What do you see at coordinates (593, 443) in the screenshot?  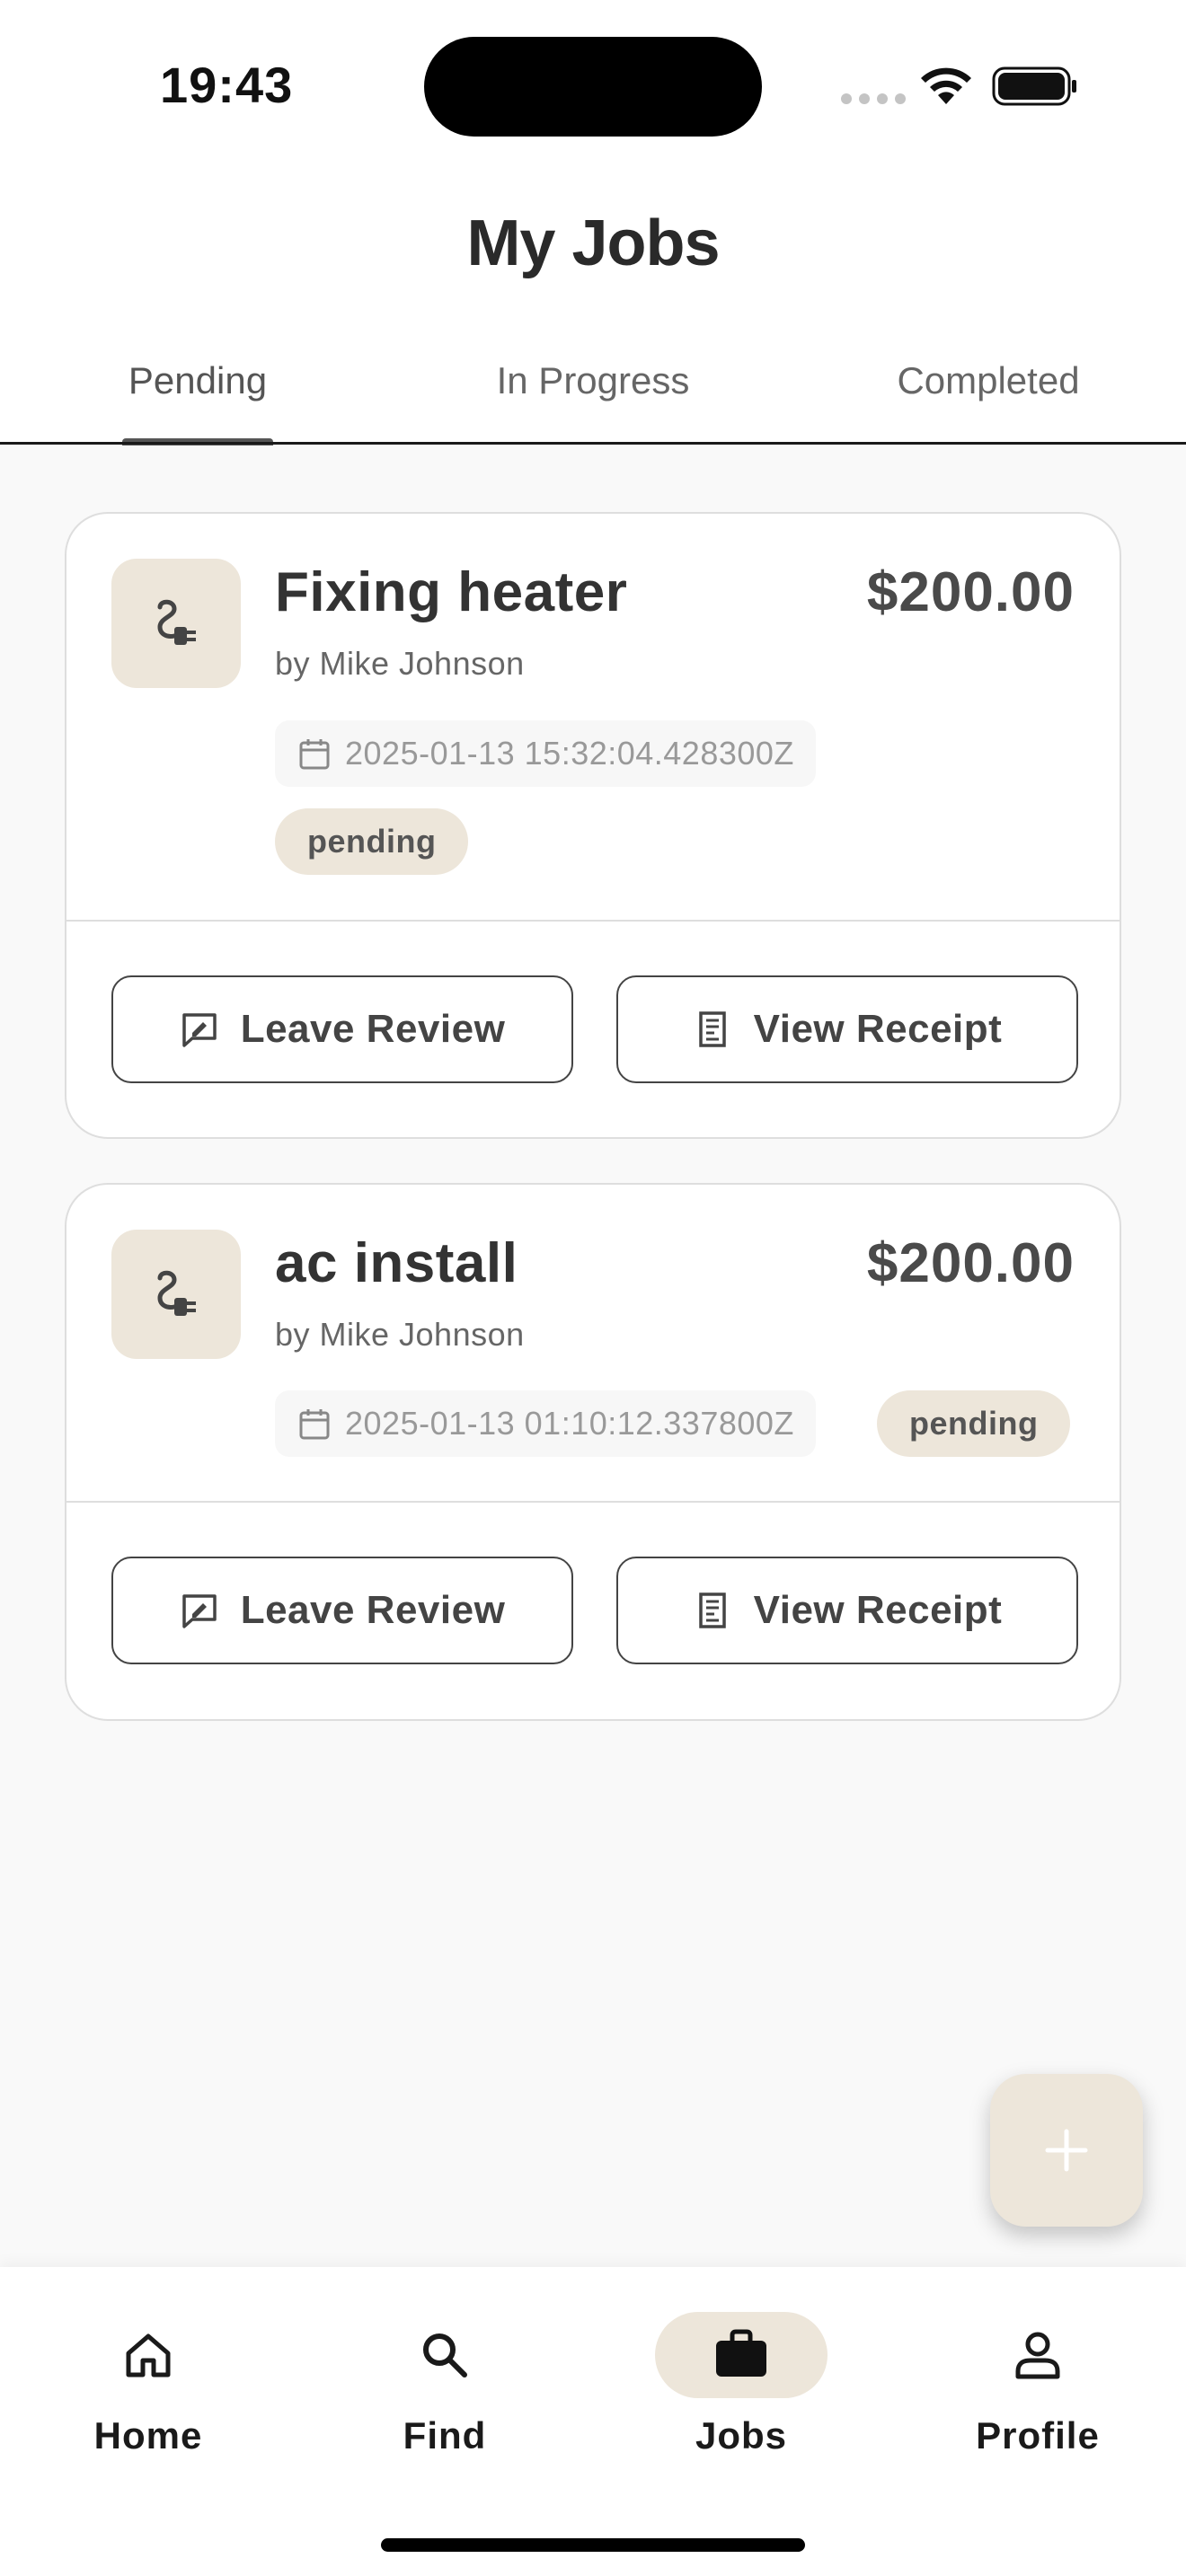 I see `tabs-divider` at bounding box center [593, 443].